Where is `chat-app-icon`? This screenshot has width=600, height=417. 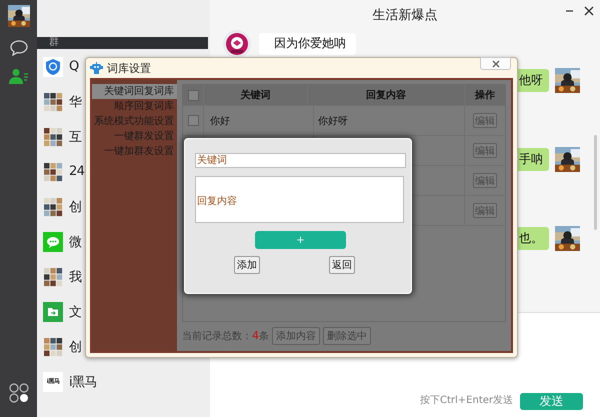 chat-app-icon is located at coordinates (53, 242).